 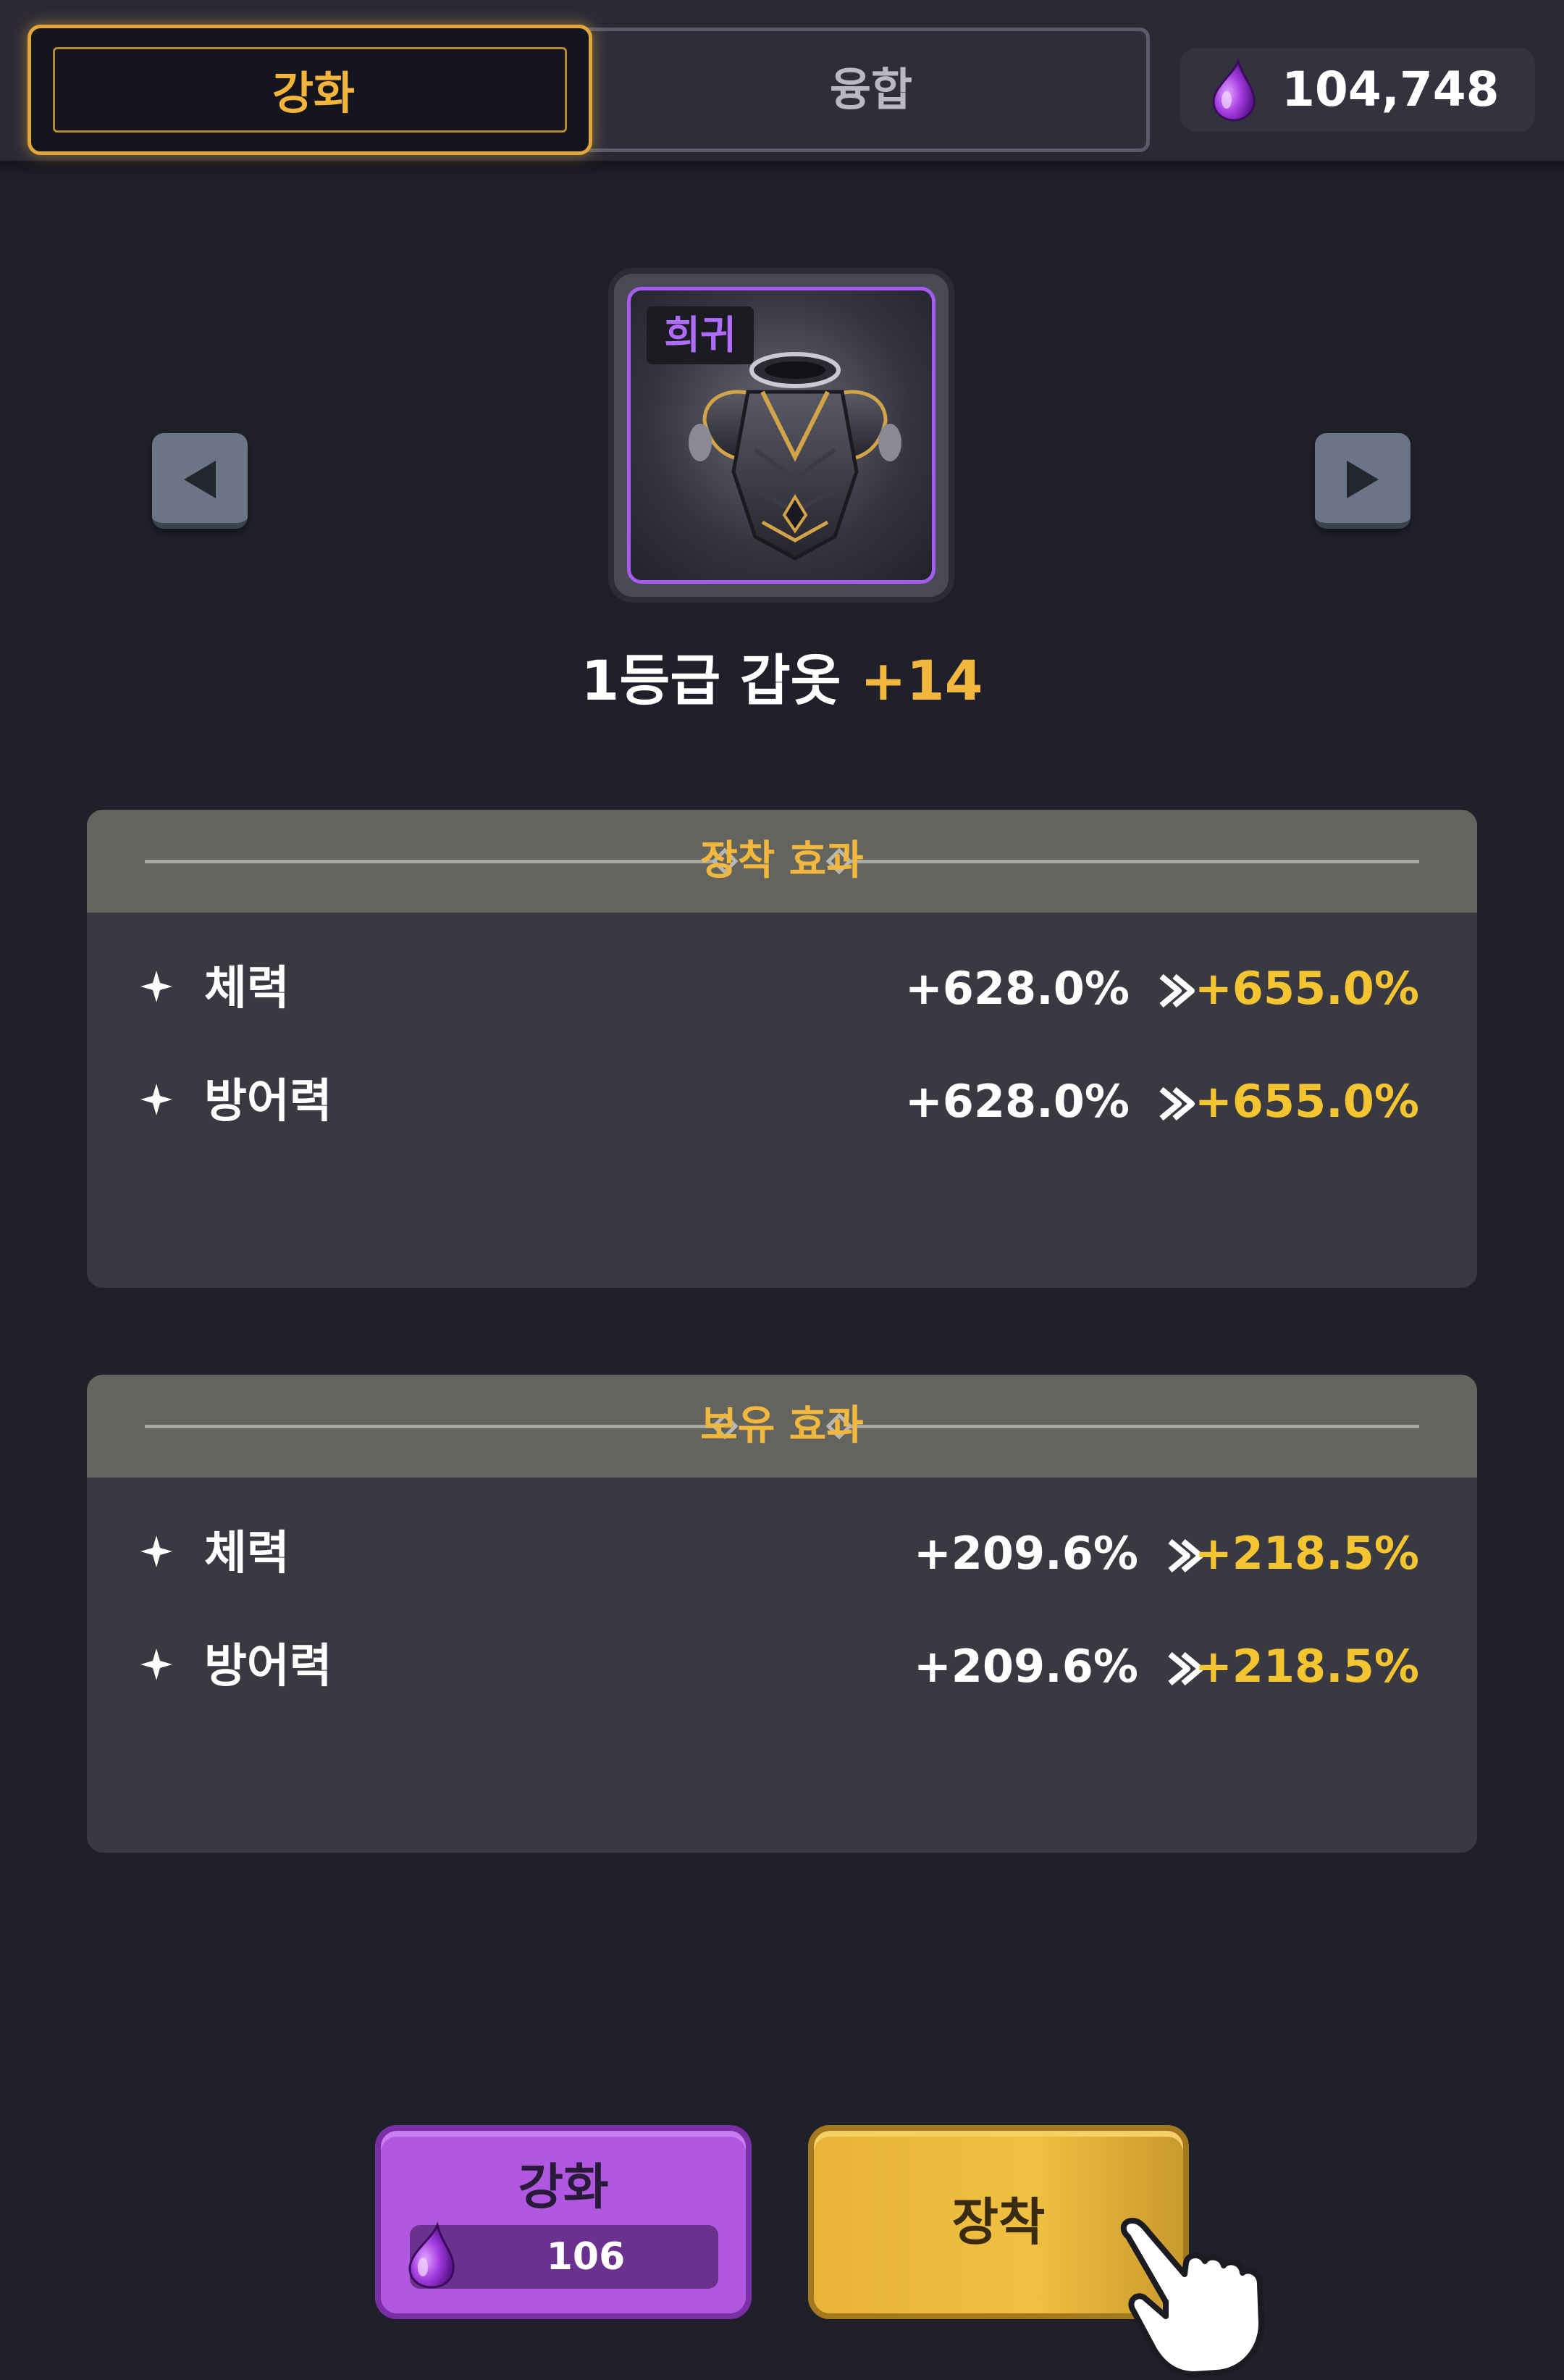 I want to click on owned-effect-header: 보유 효과, so click(x=782, y=1426).